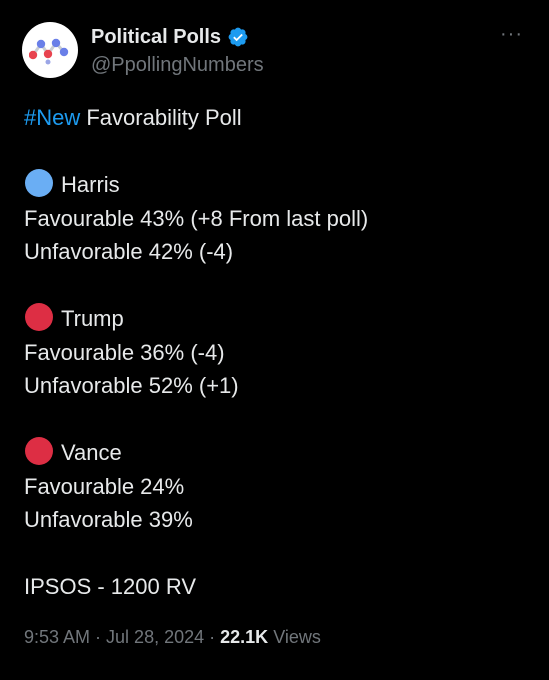  Describe the element at coordinates (52, 117) in the screenshot. I see `hashtag-link: #New` at that location.